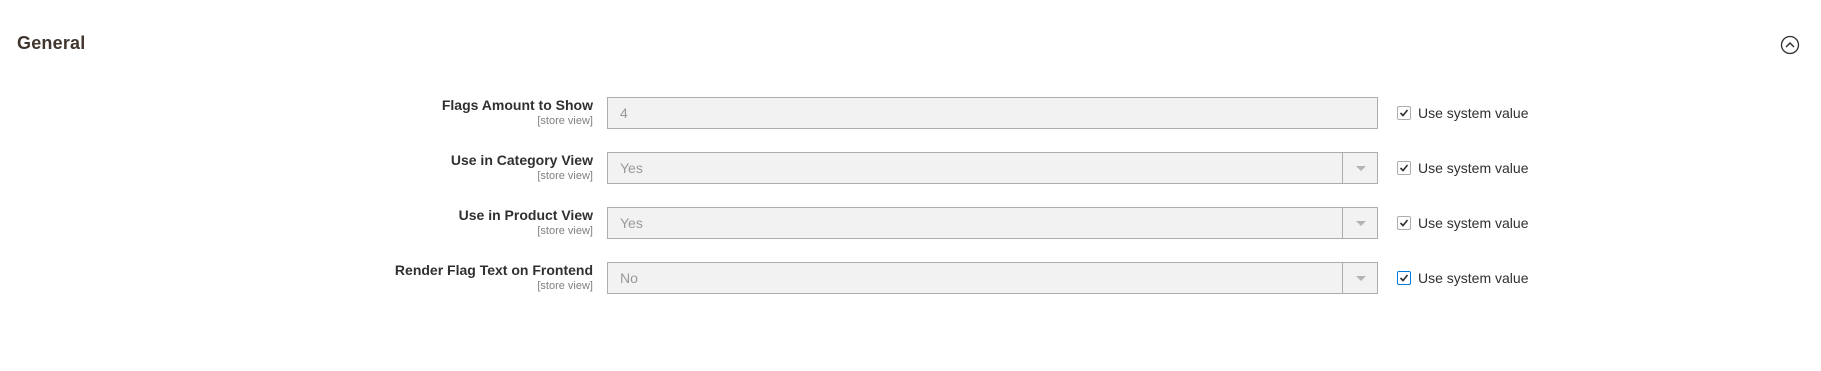 The image size is (1821, 371). What do you see at coordinates (517, 105) in the screenshot?
I see `field-label: Flags Amount to Show` at bounding box center [517, 105].